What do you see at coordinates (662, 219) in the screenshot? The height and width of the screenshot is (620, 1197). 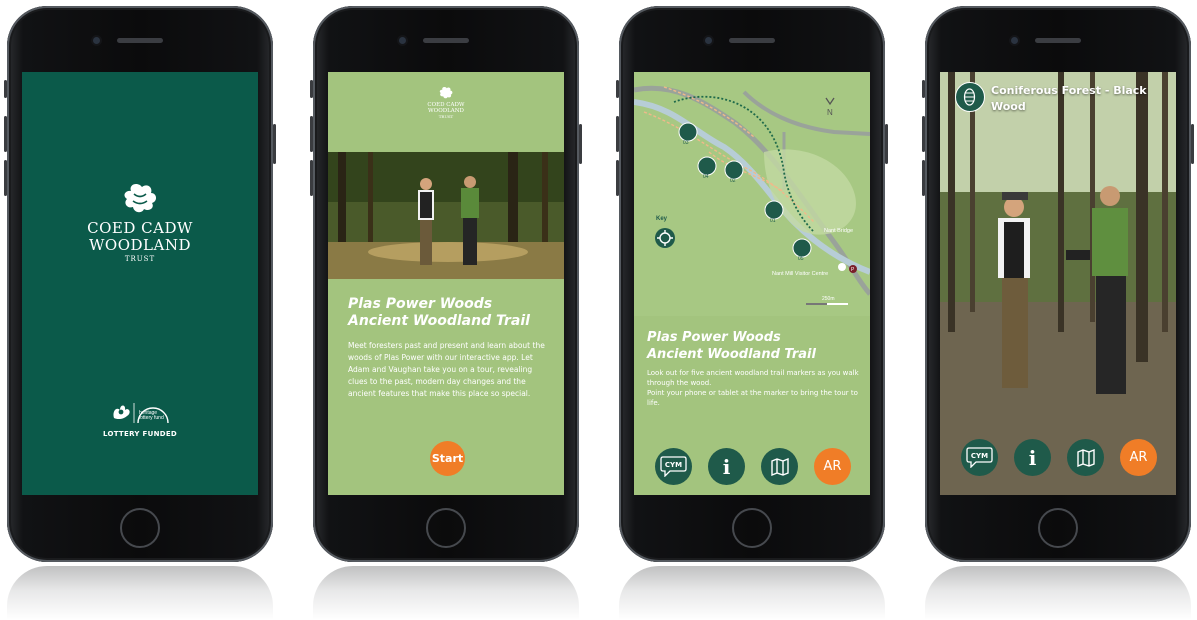 I see `map-key-label: Key` at bounding box center [662, 219].